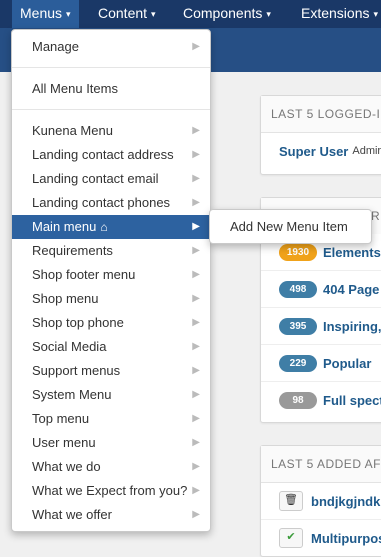 The image size is (381, 557). I want to click on menu-item-label: User menu, so click(64, 442).